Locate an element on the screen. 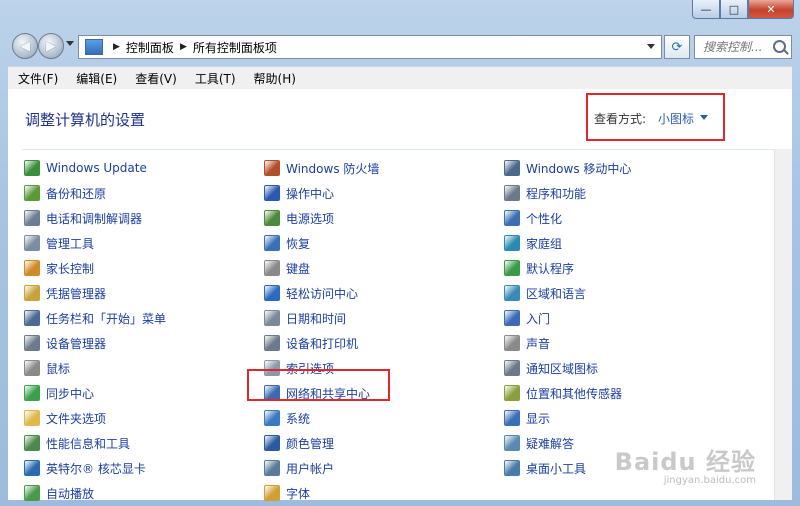 The width and height of the screenshot is (800, 506). control-panel-item: 家庭组 is located at coordinates (533, 243).